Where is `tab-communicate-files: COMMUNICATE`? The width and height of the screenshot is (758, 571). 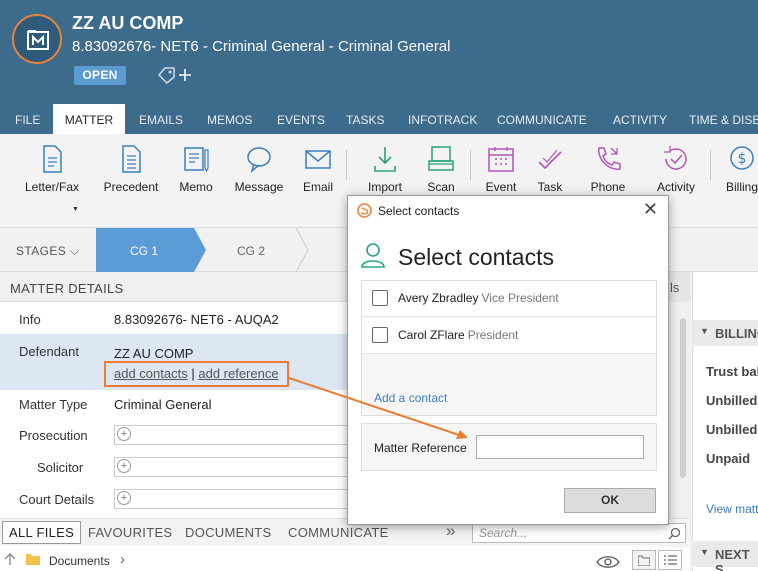 tab-communicate-files: COMMUNICATE is located at coordinates (338, 532).